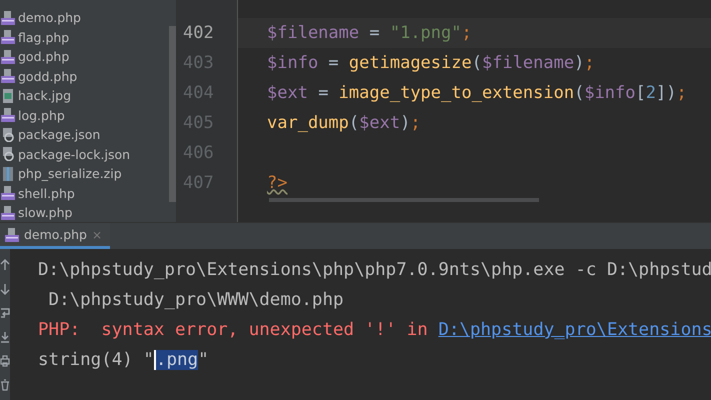 The width and height of the screenshot is (711, 400). What do you see at coordinates (84, 115) in the screenshot?
I see `file-item: log.php` at bounding box center [84, 115].